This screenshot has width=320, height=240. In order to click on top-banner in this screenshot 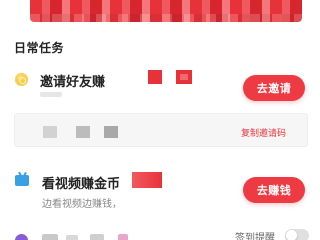, I will do `click(166, 11)`.